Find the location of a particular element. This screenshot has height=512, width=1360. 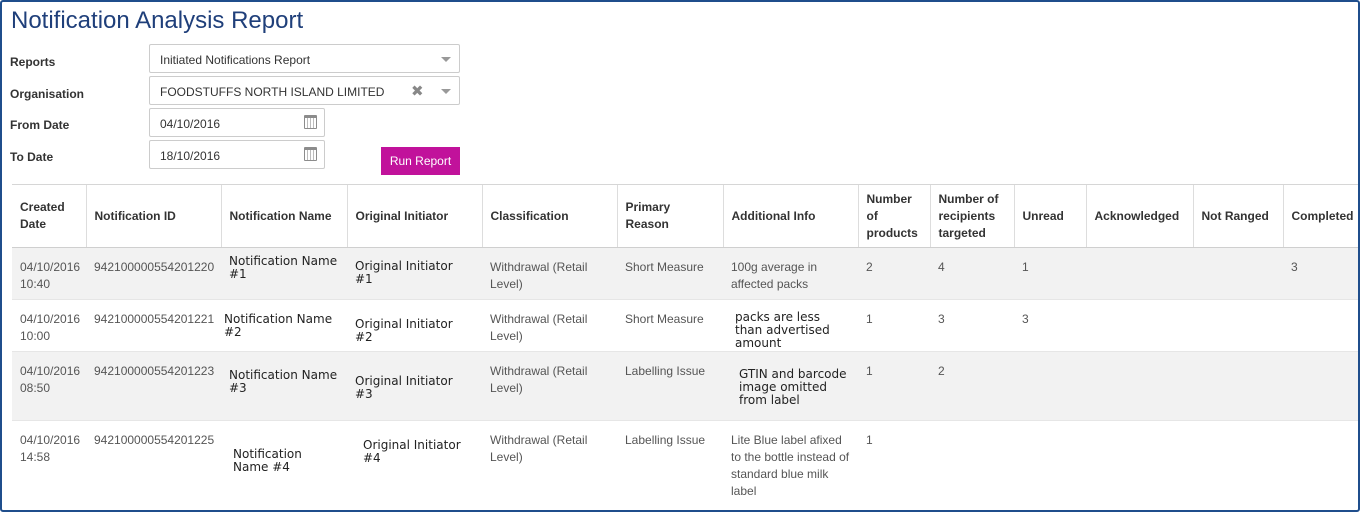

col-number-of-products: Number of products is located at coordinates (893, 216).